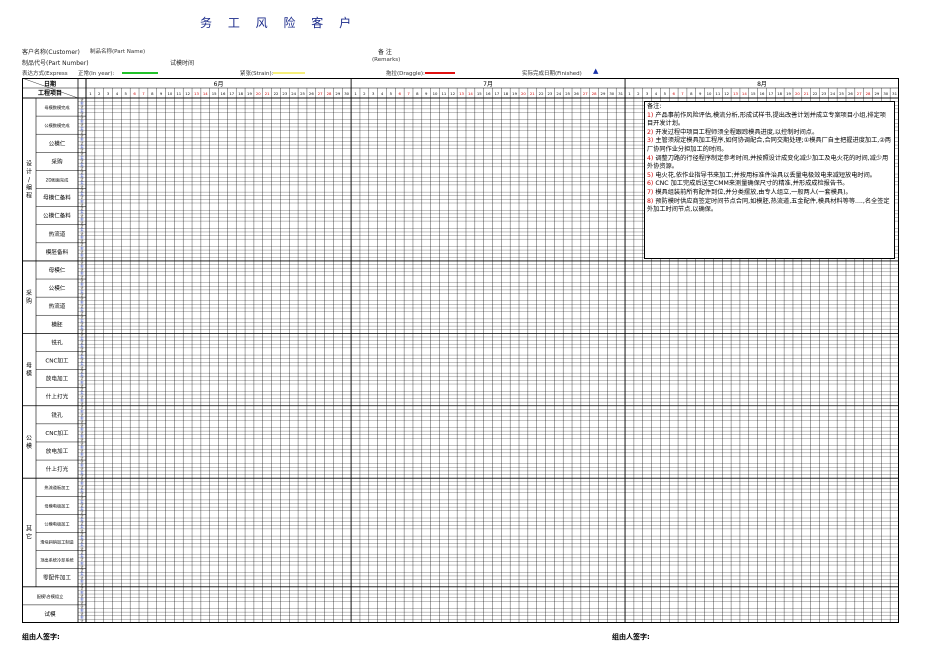 This screenshot has width=945, height=669. Describe the element at coordinates (41, 637) in the screenshot. I see `left-signature-label: 组由人签字:` at that location.